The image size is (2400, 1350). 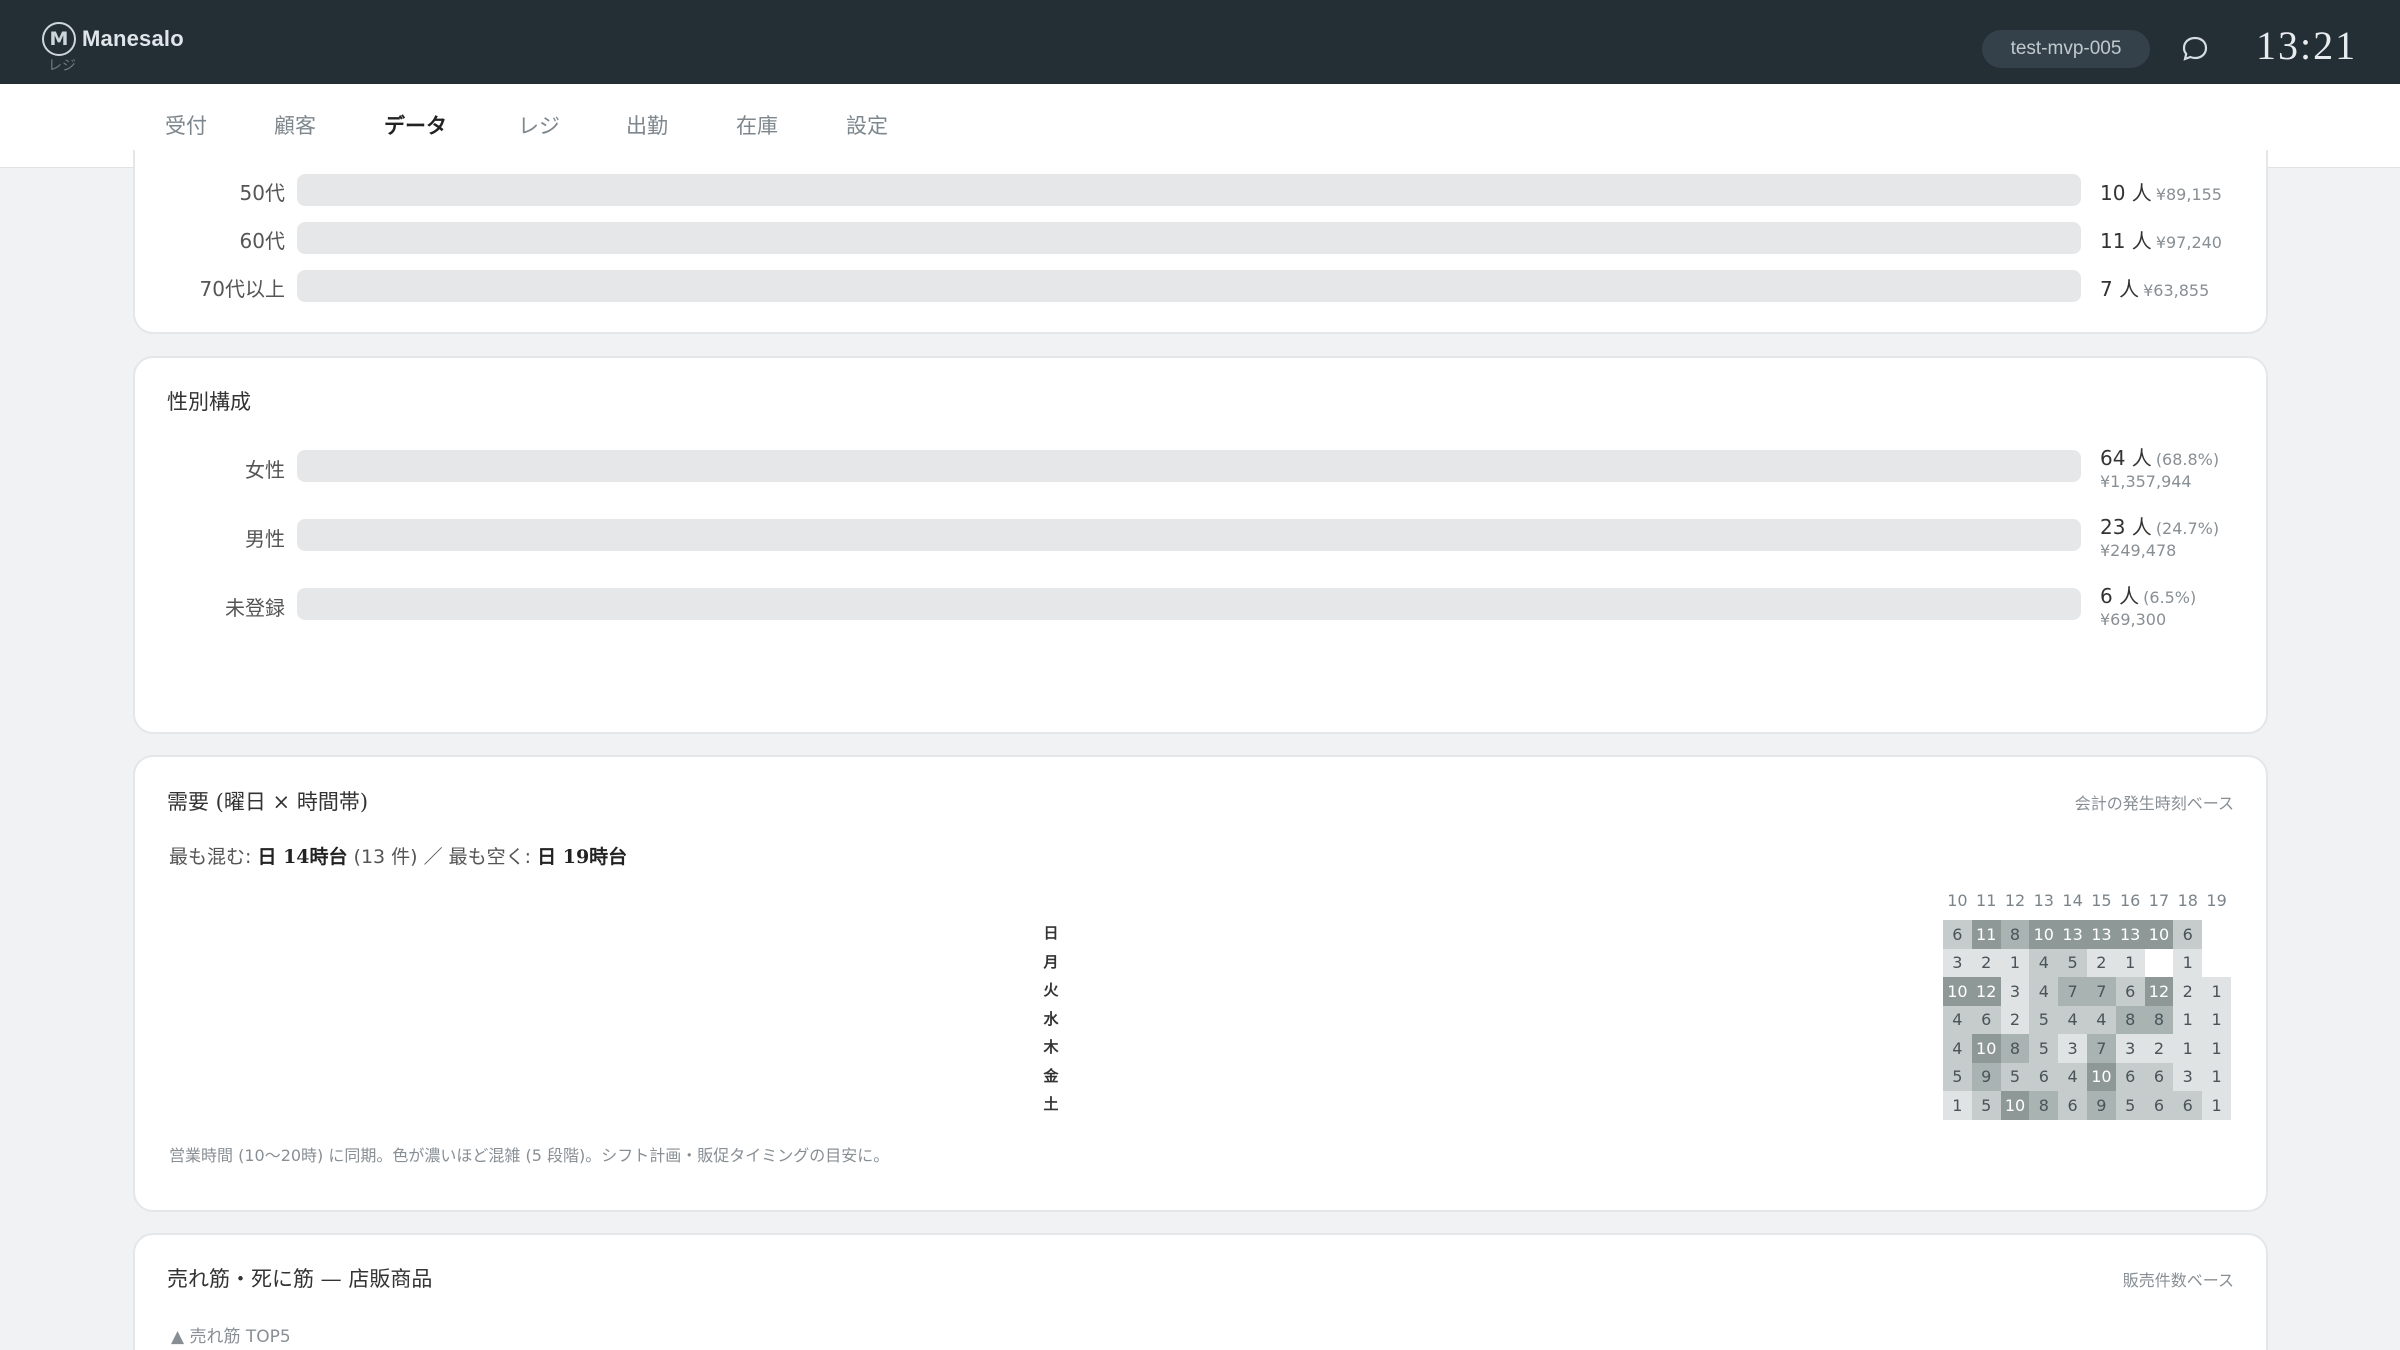 What do you see at coordinates (2195, 49) in the screenshot?
I see `chat-icon` at bounding box center [2195, 49].